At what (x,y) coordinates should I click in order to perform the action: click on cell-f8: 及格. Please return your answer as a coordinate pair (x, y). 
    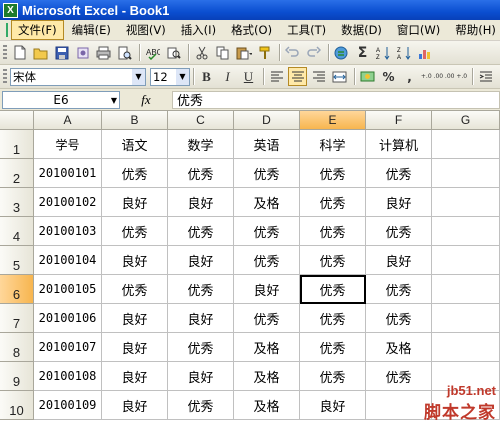
    Looking at the image, I should click on (399, 347).